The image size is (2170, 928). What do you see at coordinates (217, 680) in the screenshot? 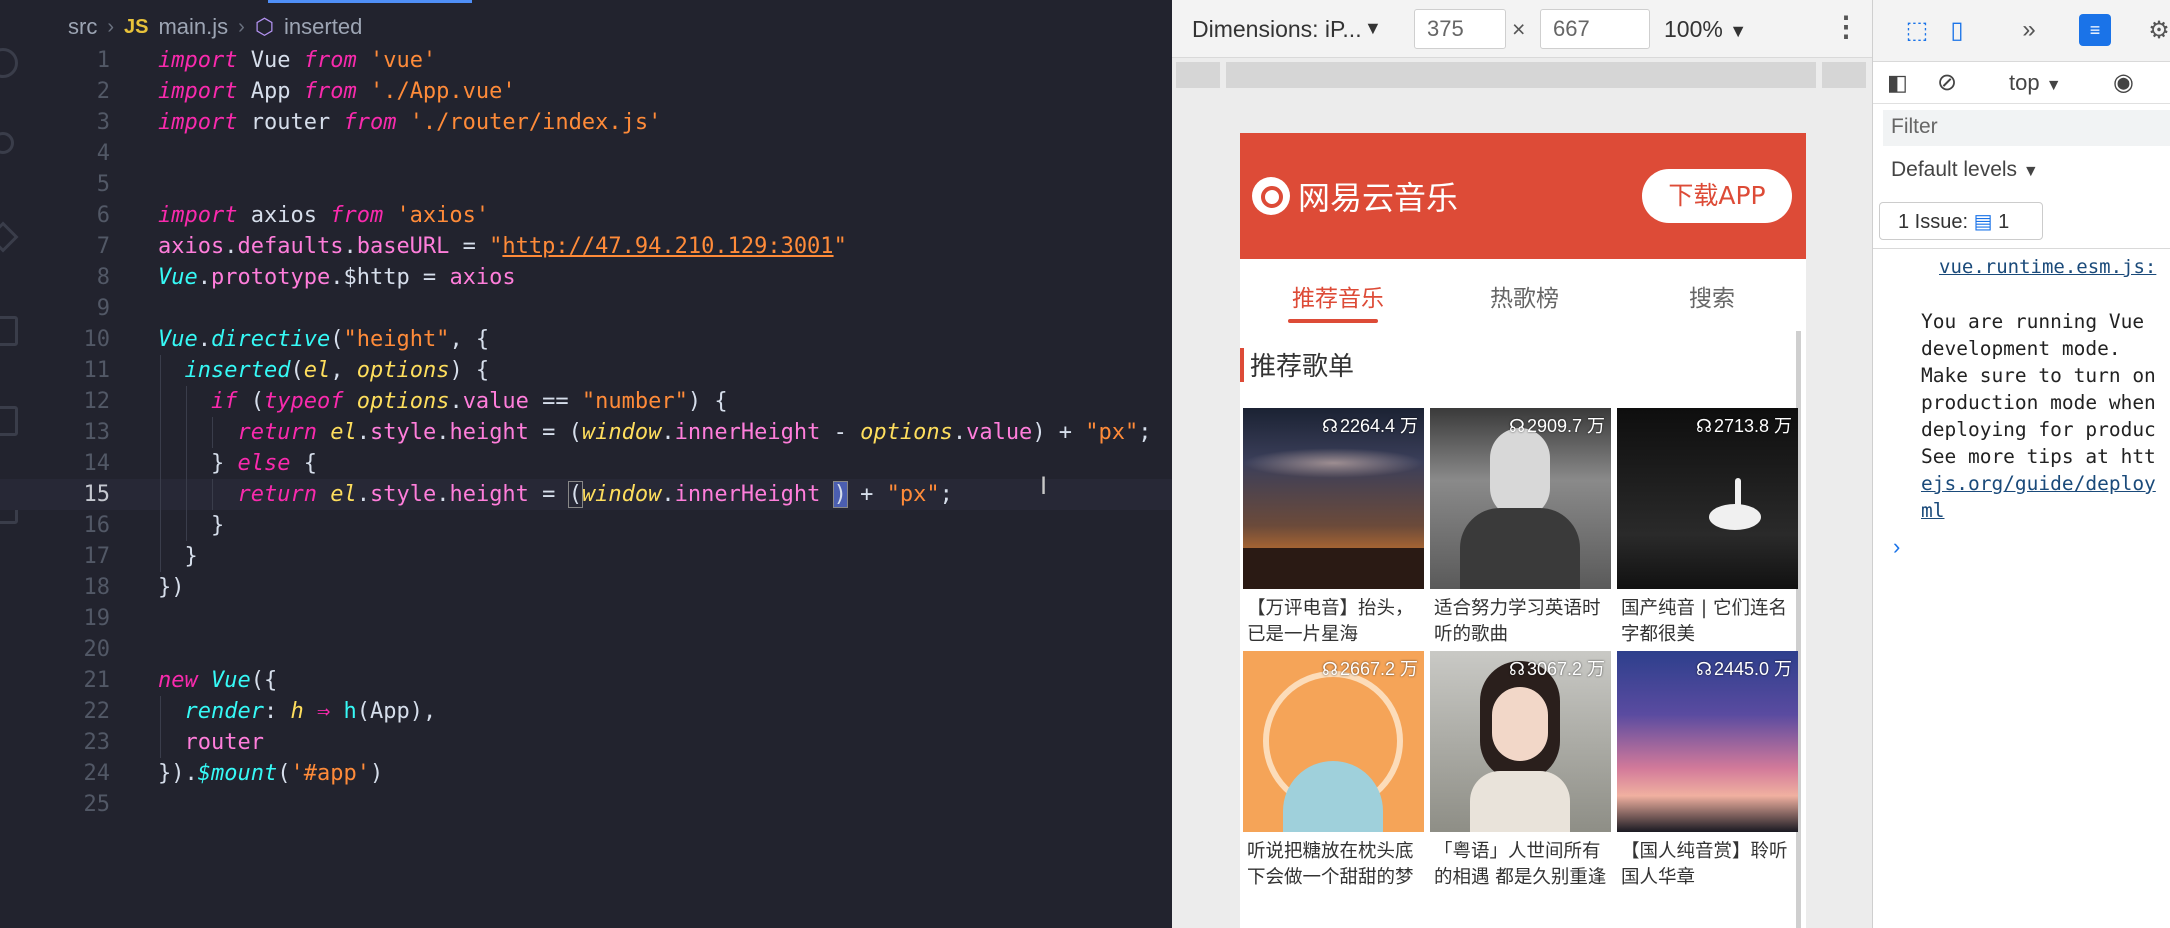
I see `code-text: new Vue({` at bounding box center [217, 680].